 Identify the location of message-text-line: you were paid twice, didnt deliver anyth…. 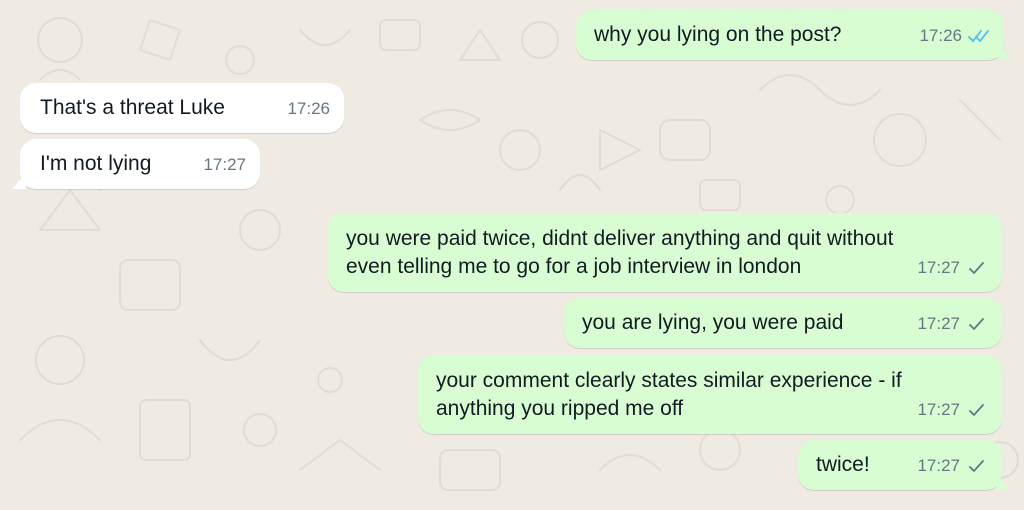
(620, 238).